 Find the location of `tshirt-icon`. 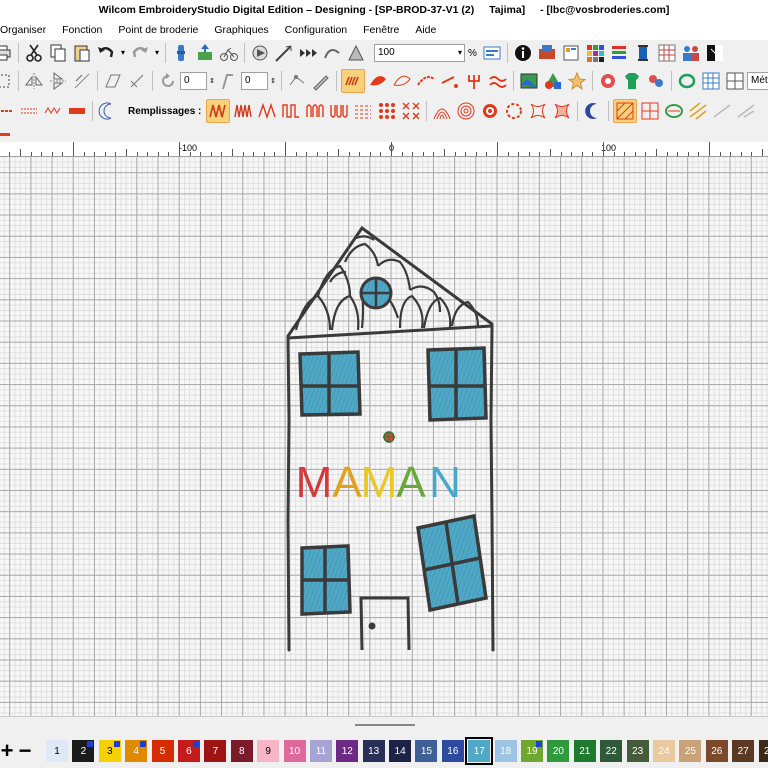

tshirt-icon is located at coordinates (632, 81).